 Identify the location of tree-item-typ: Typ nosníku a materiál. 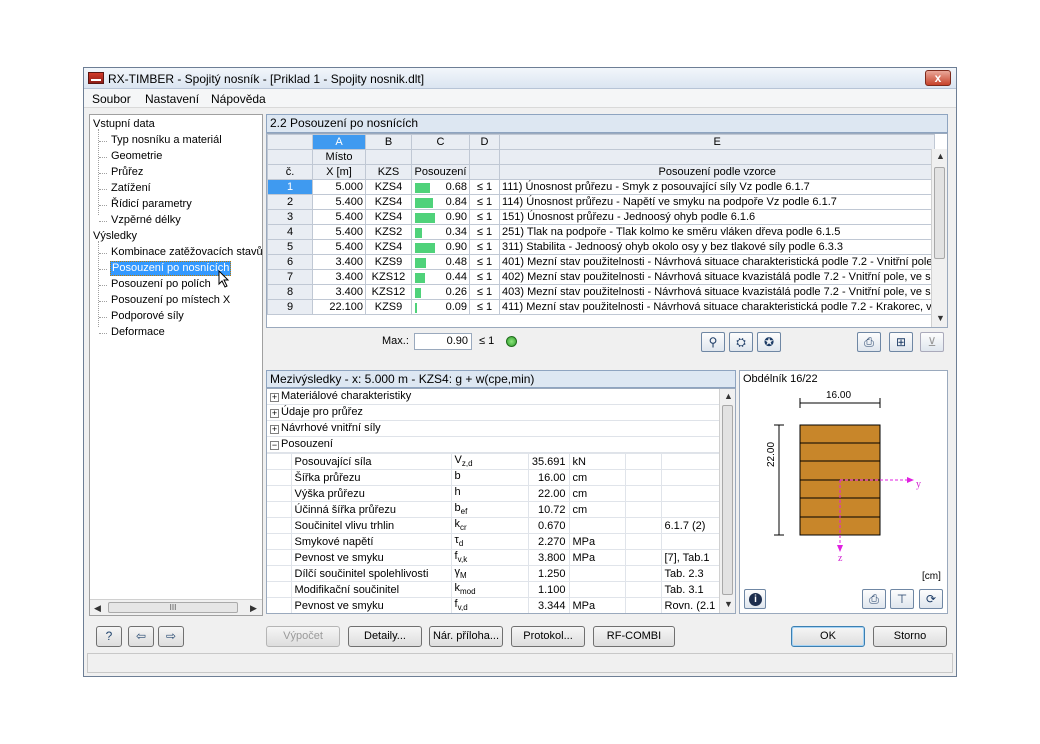
(166, 140).